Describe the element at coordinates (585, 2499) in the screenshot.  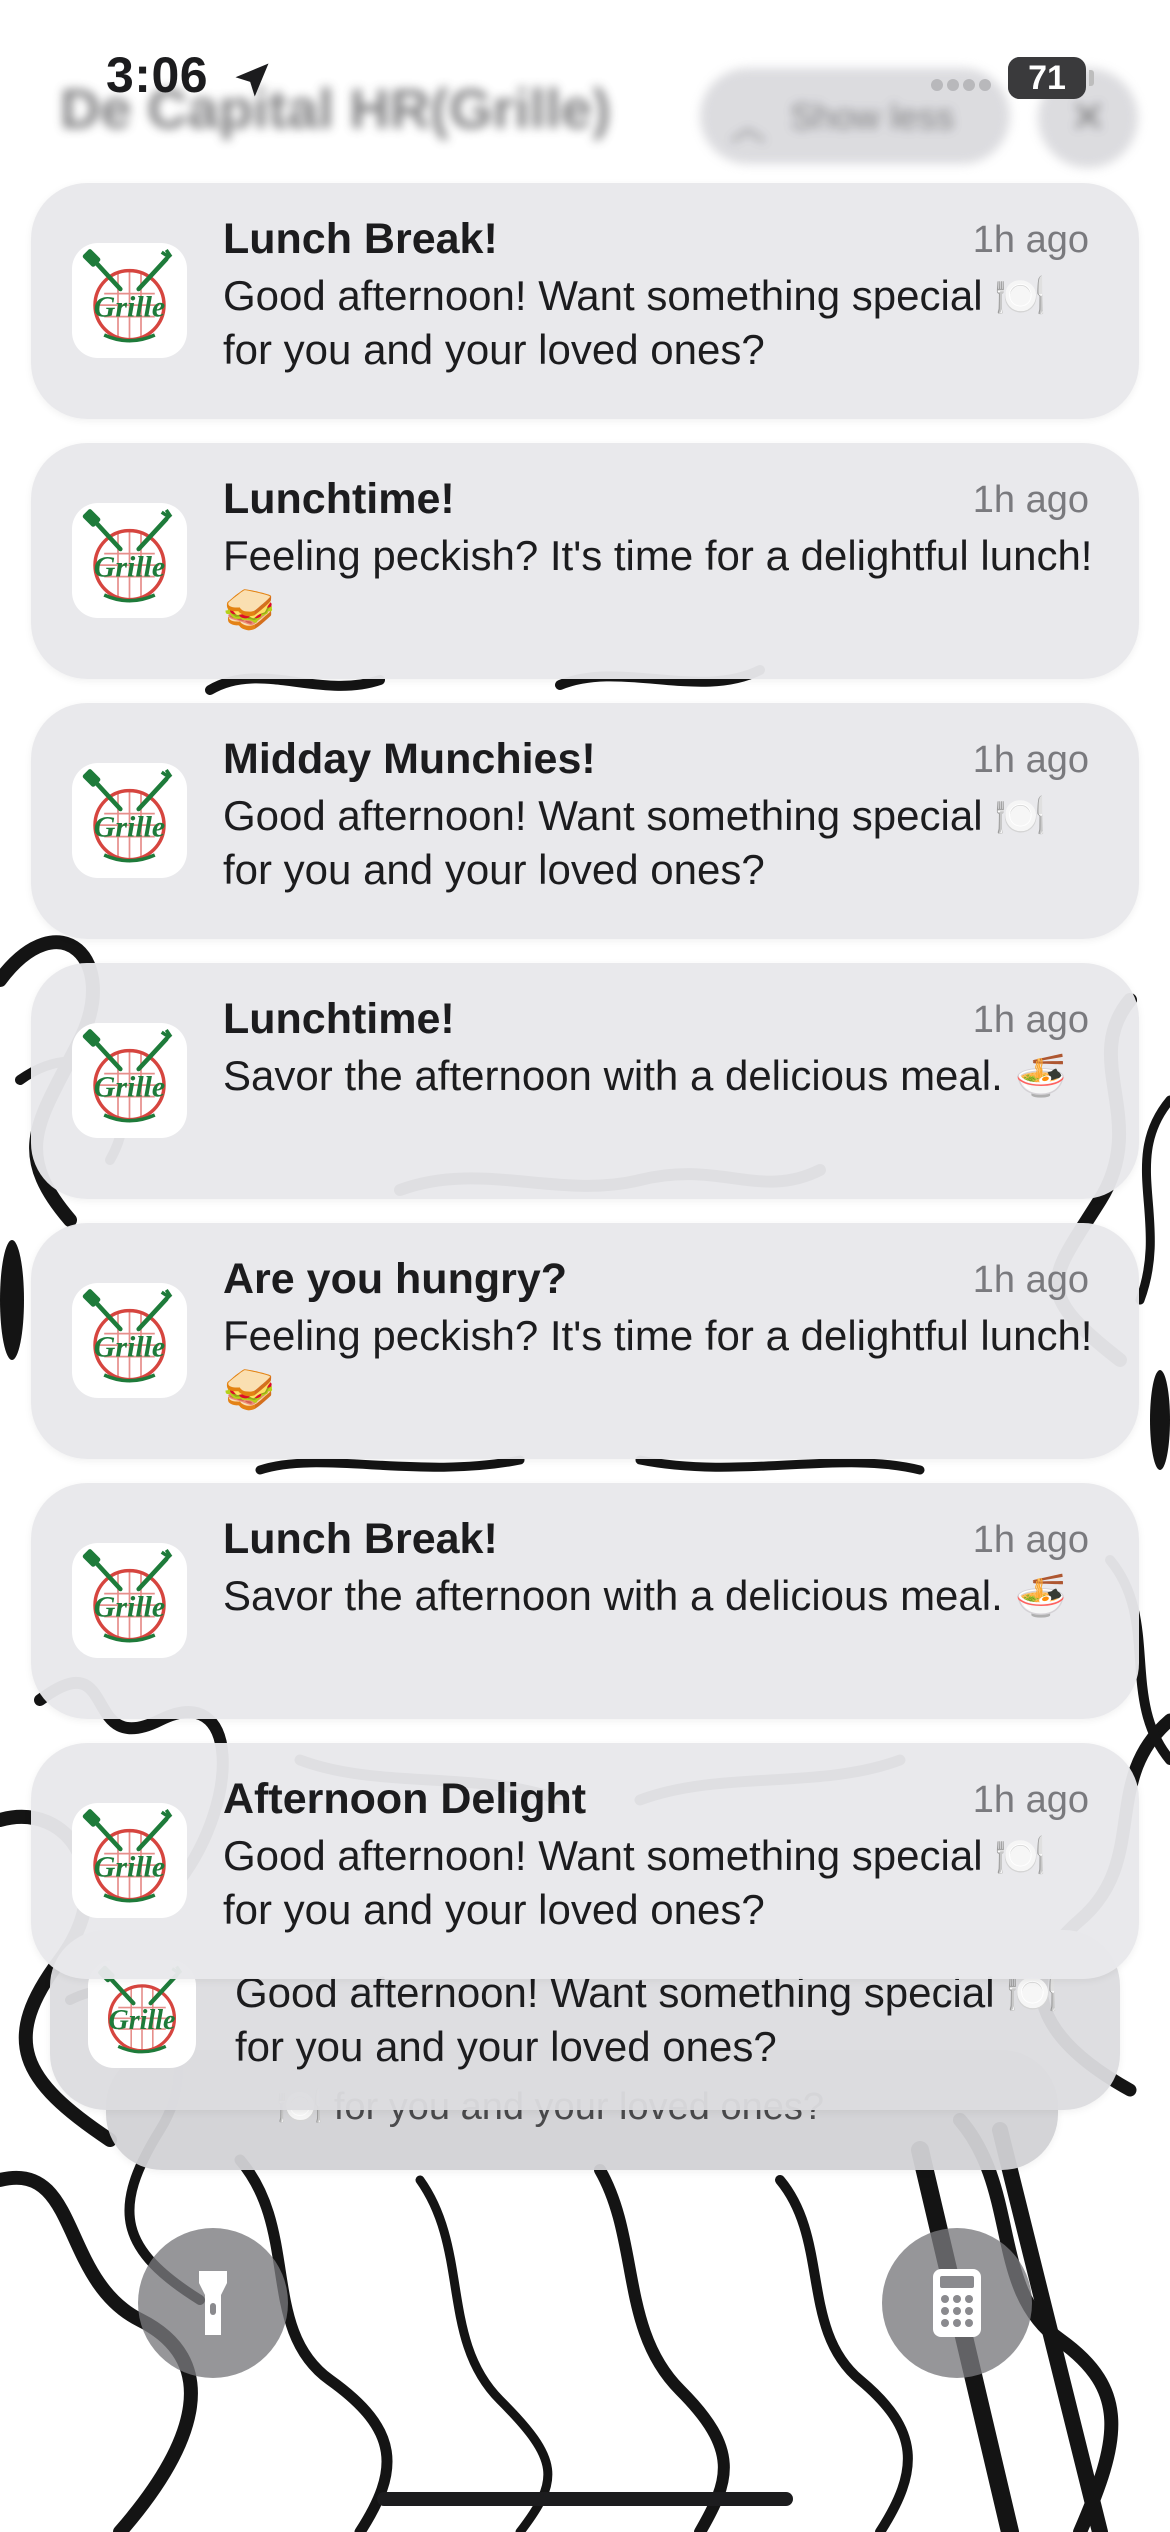
I see `home-indicator` at that location.